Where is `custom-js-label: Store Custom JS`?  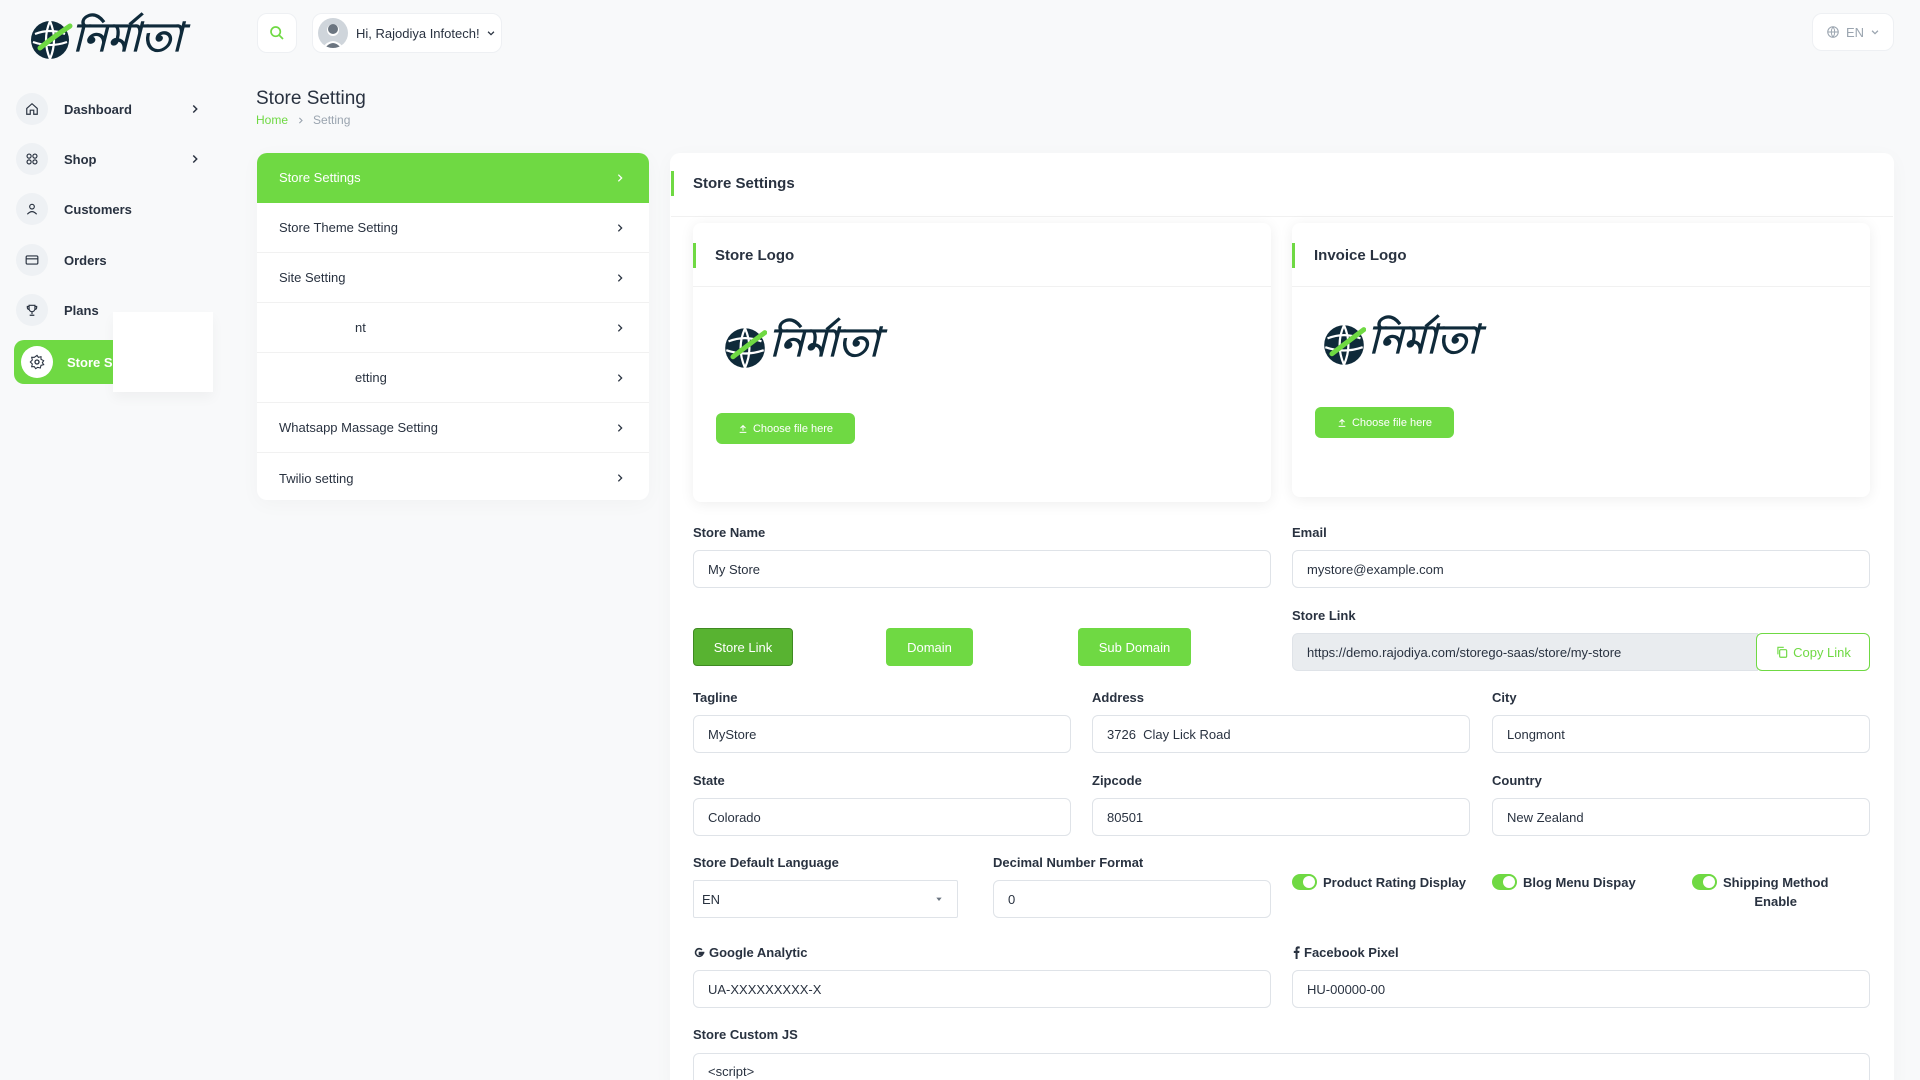 custom-js-label: Store Custom JS is located at coordinates (745, 1034).